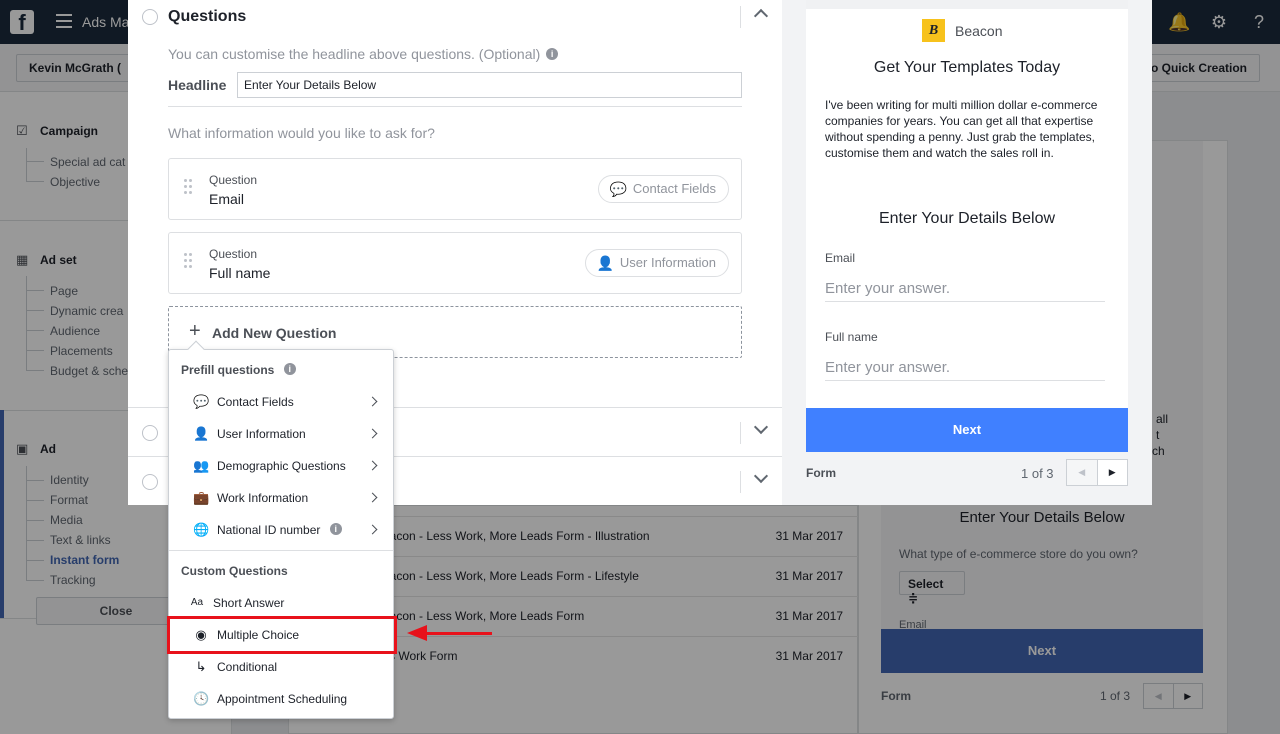  Describe the element at coordinates (201, 497) in the screenshot. I see `briefcase-icon: 💼` at that location.